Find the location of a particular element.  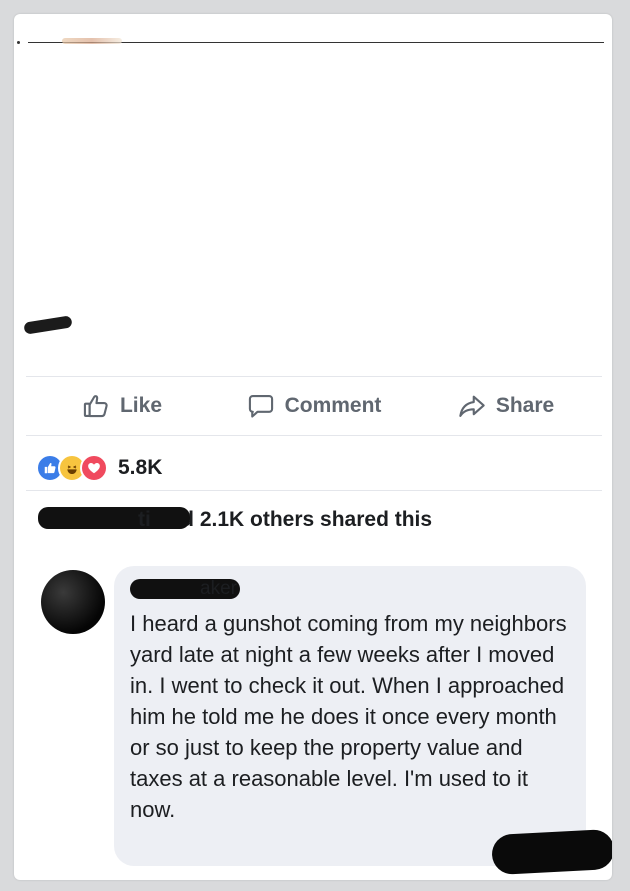

like-button: Like is located at coordinates (122, 406).